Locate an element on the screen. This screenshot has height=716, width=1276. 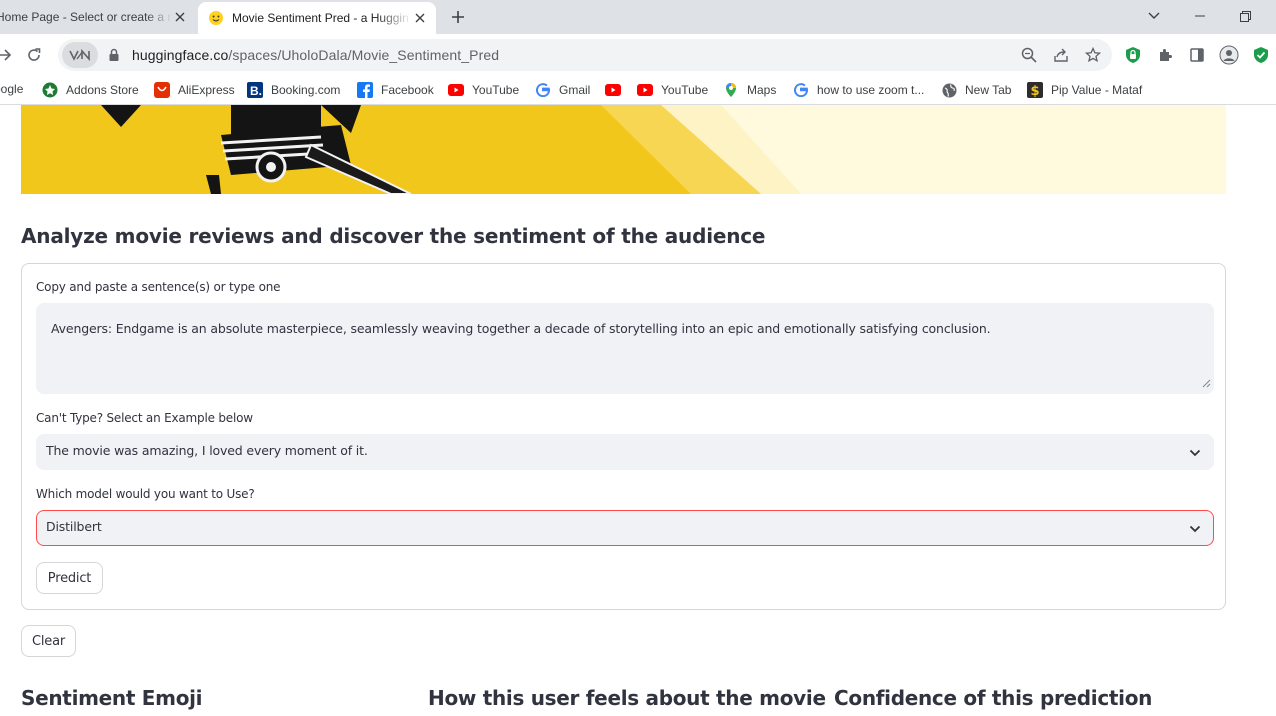
bookmark-gmail: Gmail is located at coordinates (562, 90).